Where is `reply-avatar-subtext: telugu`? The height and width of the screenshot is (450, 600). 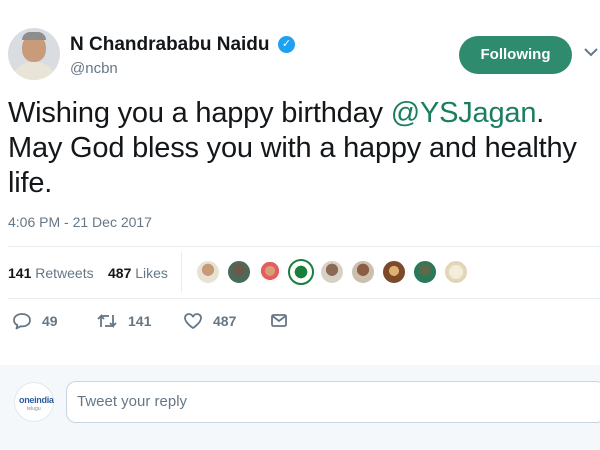
reply-avatar-subtext: telugu is located at coordinates (34, 409).